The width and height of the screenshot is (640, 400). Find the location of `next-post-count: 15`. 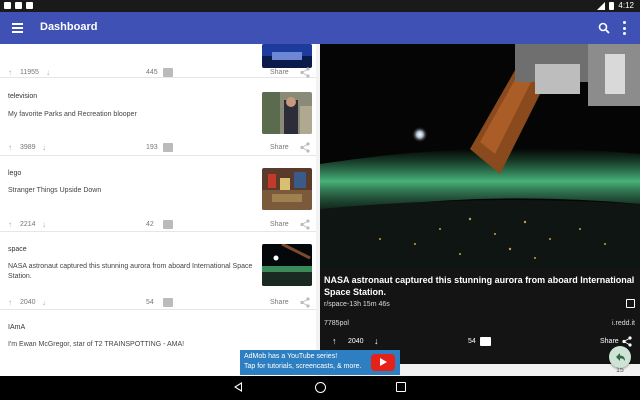

next-post-count: 15 is located at coordinates (620, 370).